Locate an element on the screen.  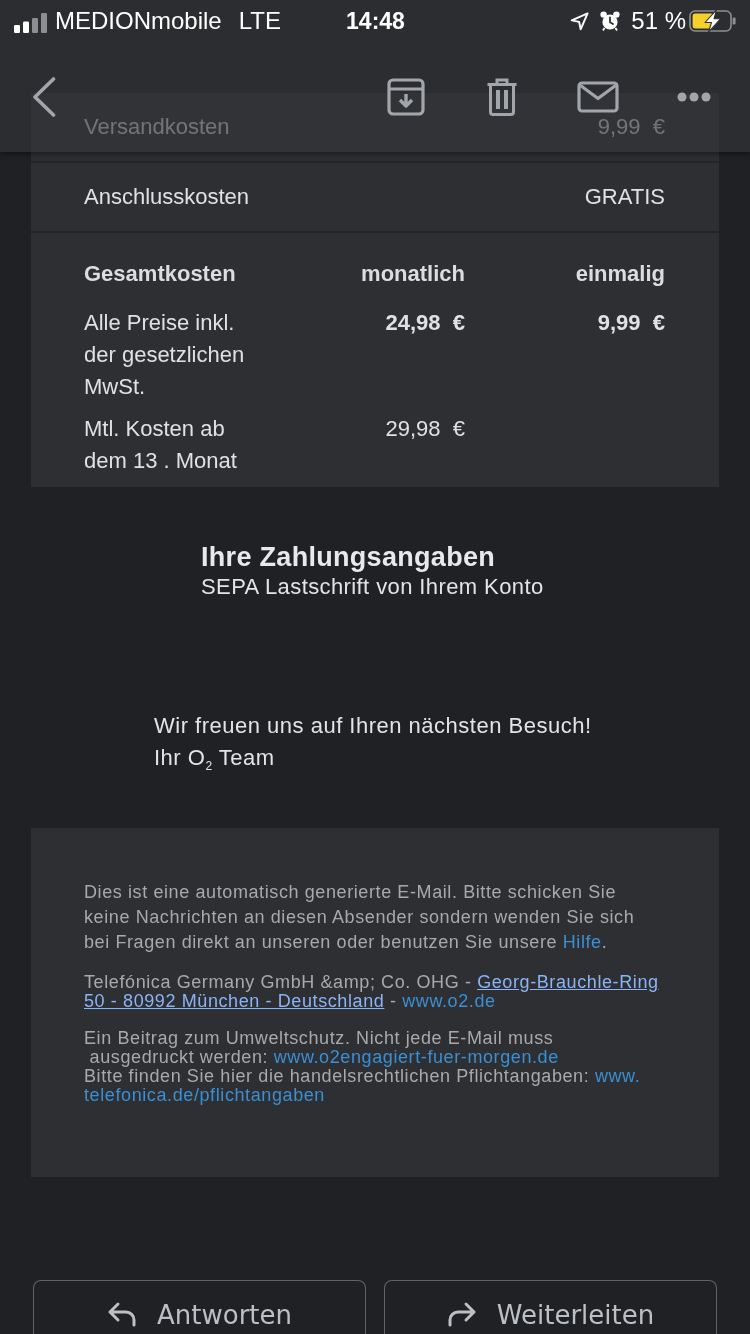
cost-value: 9,99 € is located at coordinates (631, 127).